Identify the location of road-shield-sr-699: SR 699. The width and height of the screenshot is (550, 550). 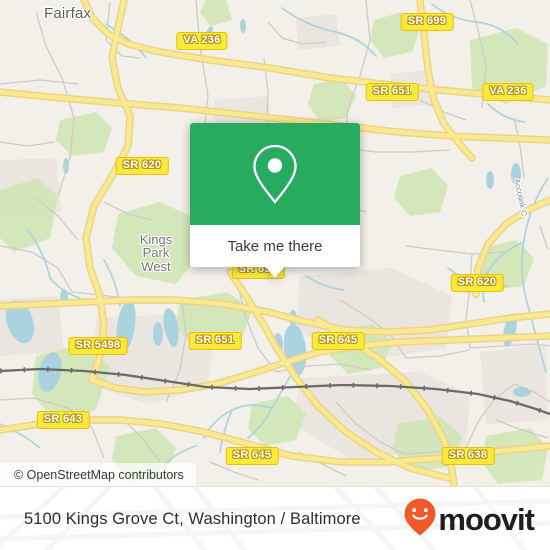
(427, 22).